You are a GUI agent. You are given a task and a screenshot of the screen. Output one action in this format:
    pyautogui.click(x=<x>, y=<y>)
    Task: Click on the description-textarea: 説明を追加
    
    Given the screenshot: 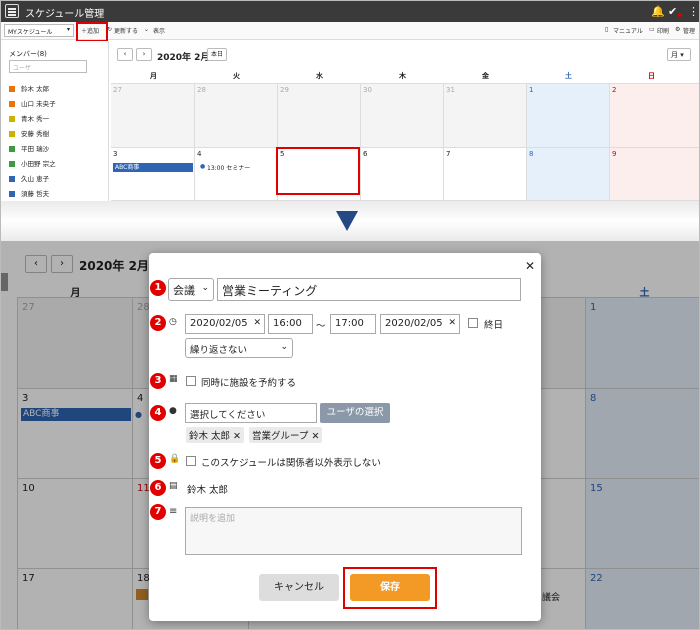 What is the action you would take?
    pyautogui.click(x=353, y=531)
    